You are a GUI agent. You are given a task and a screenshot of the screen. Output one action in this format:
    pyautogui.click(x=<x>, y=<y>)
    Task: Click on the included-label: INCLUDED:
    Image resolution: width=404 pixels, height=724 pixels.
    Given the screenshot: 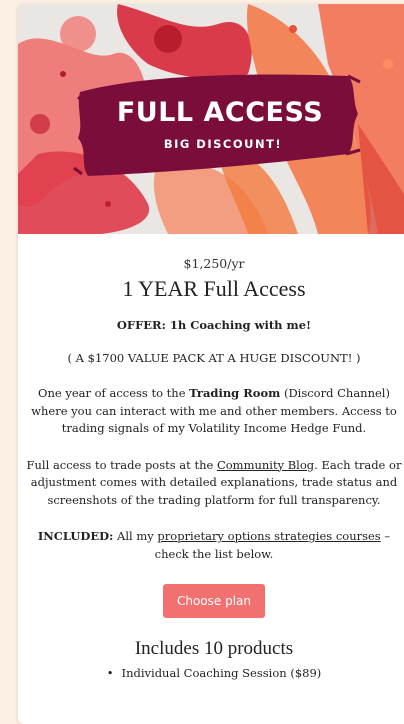 What is the action you would take?
    pyautogui.click(x=75, y=536)
    